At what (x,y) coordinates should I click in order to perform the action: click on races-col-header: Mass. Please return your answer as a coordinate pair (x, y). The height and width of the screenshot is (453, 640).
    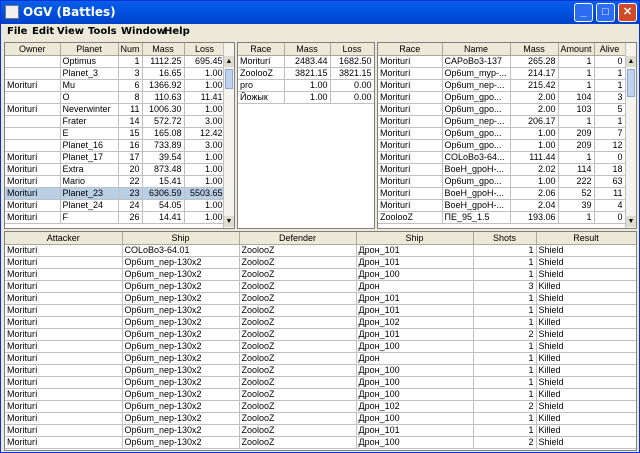
    Looking at the image, I should click on (307, 49).